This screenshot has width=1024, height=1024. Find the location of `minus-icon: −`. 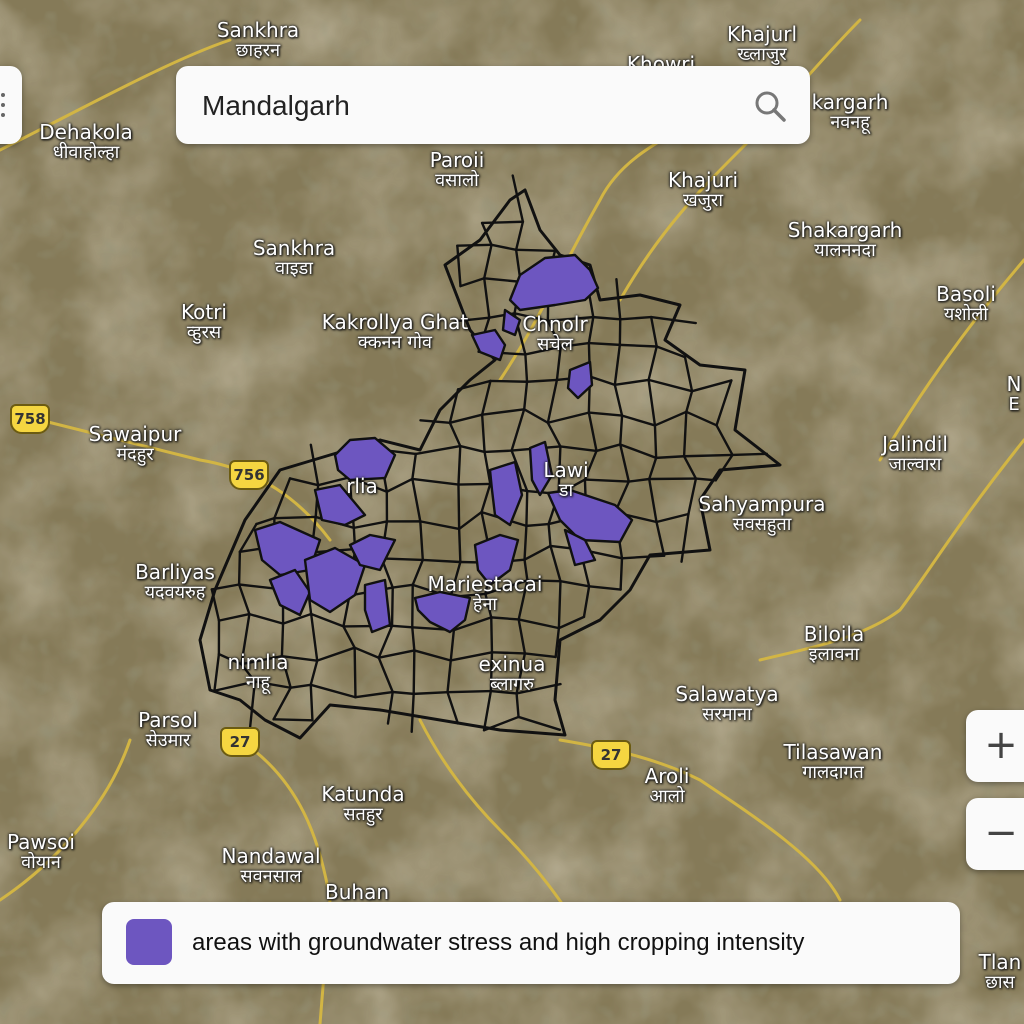

minus-icon: − is located at coordinates (1001, 833).